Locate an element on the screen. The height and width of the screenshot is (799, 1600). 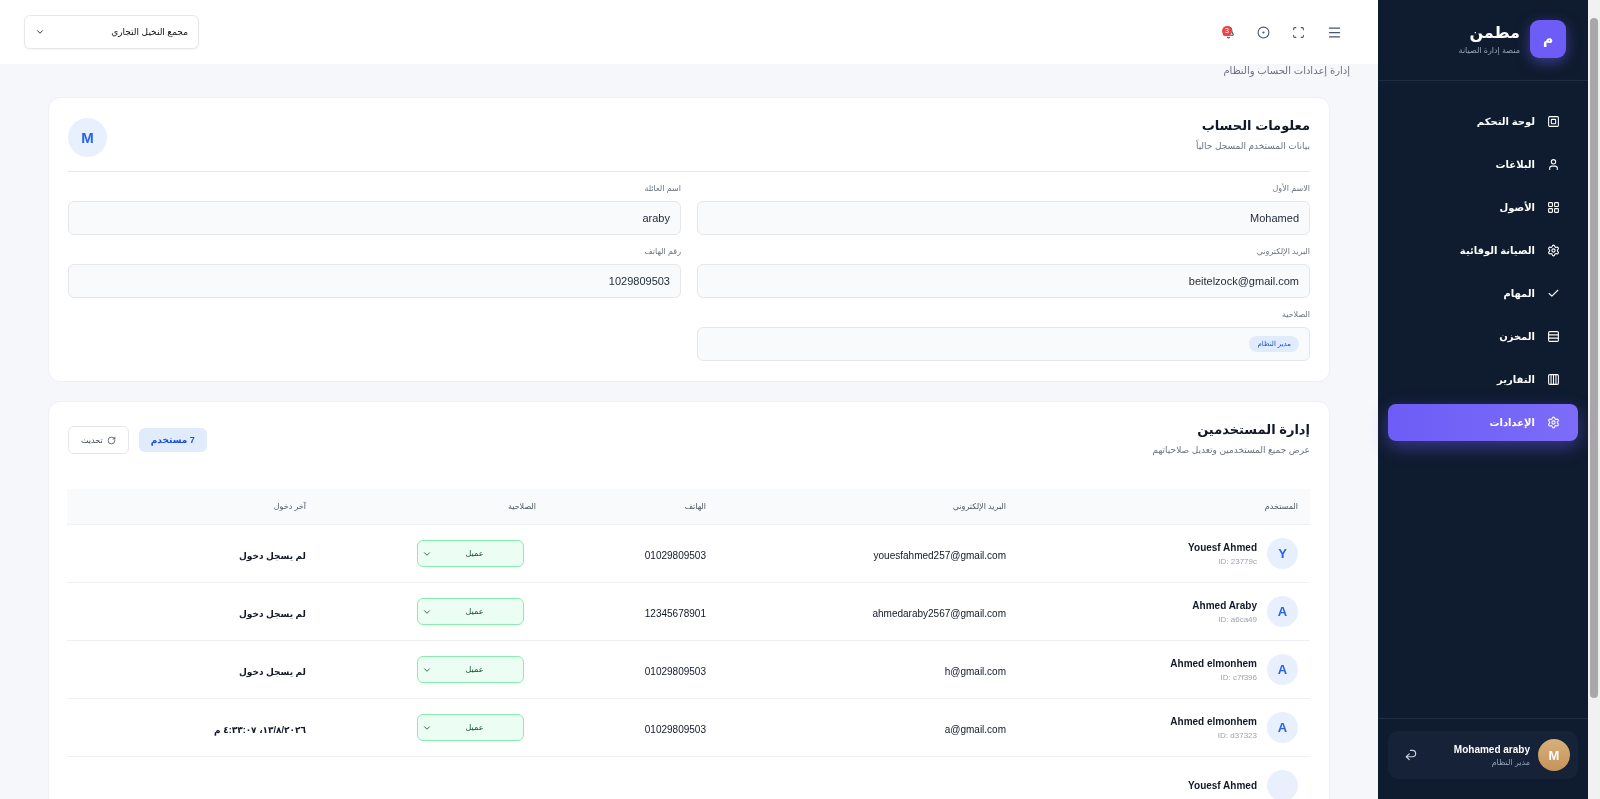
nav-item: الصيانة الوقائية is located at coordinates (1483, 250).